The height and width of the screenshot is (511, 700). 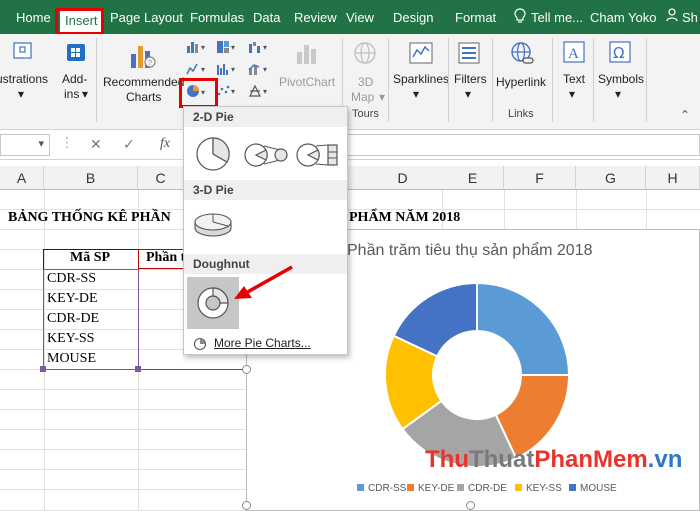 What do you see at coordinates (74, 79) in the screenshot?
I see `addins-label-1: Add-` at bounding box center [74, 79].